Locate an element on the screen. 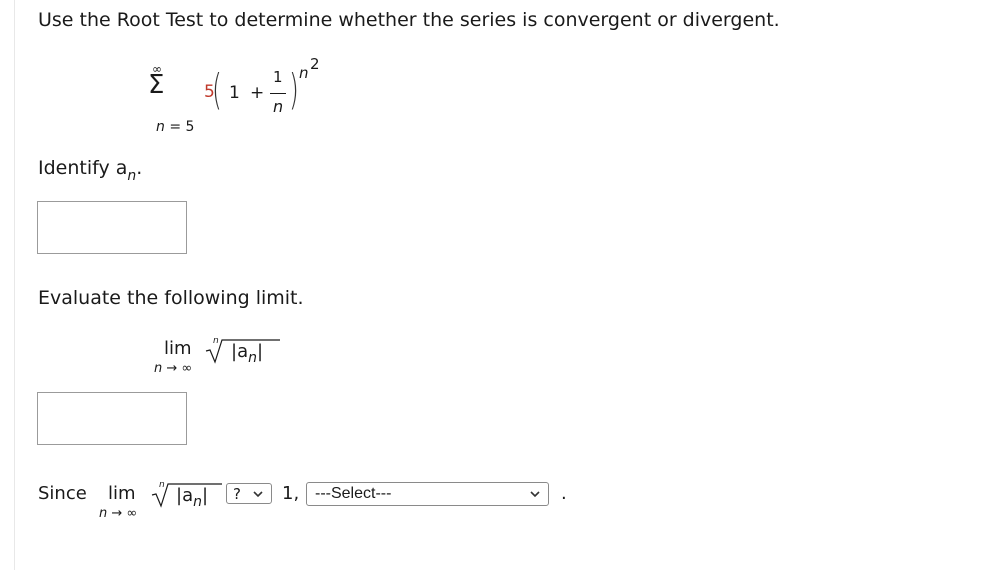 This screenshot has height=570, width=991. abs-open: |a is located at coordinates (240, 351).